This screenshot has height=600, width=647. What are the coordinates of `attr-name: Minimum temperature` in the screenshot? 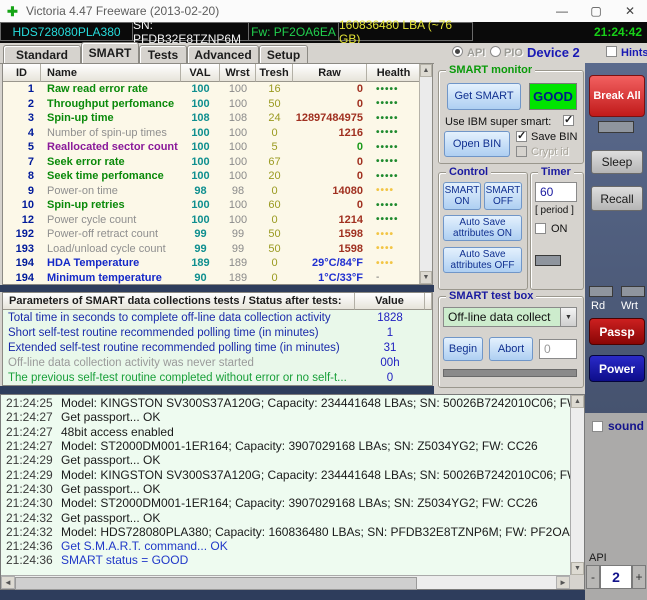 It's located at (104, 277).